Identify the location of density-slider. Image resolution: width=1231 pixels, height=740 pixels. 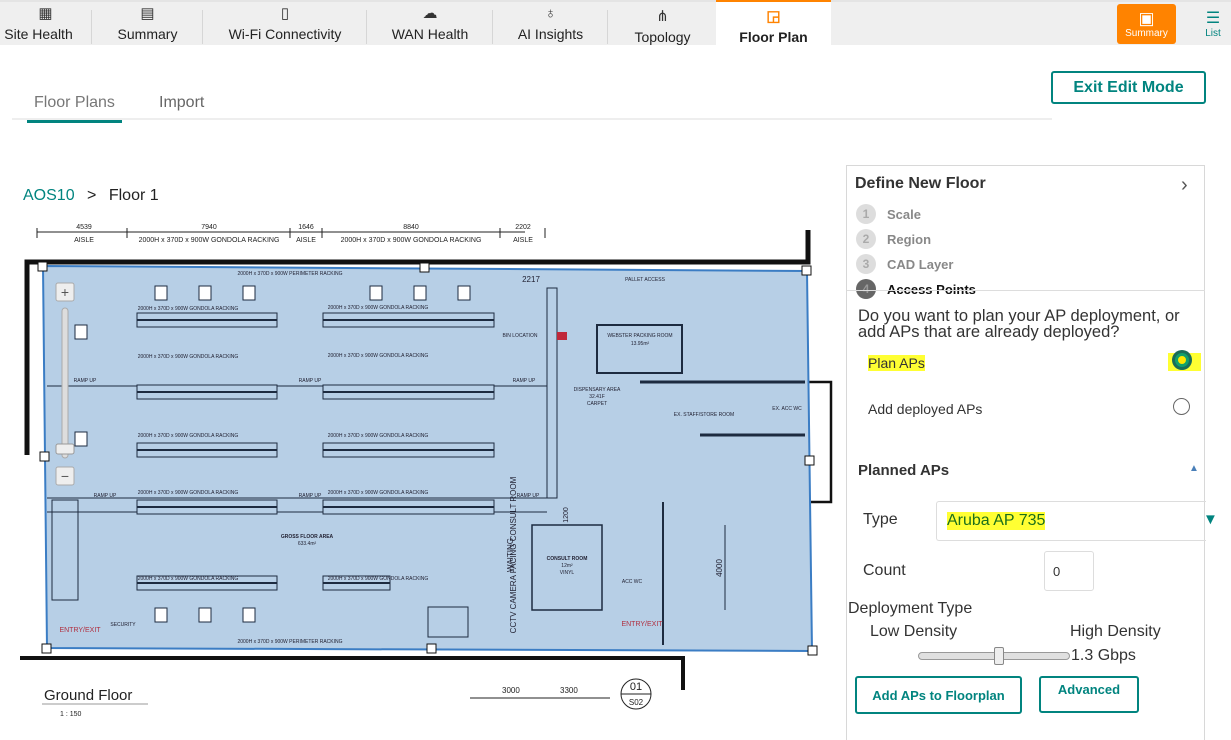
(994, 656).